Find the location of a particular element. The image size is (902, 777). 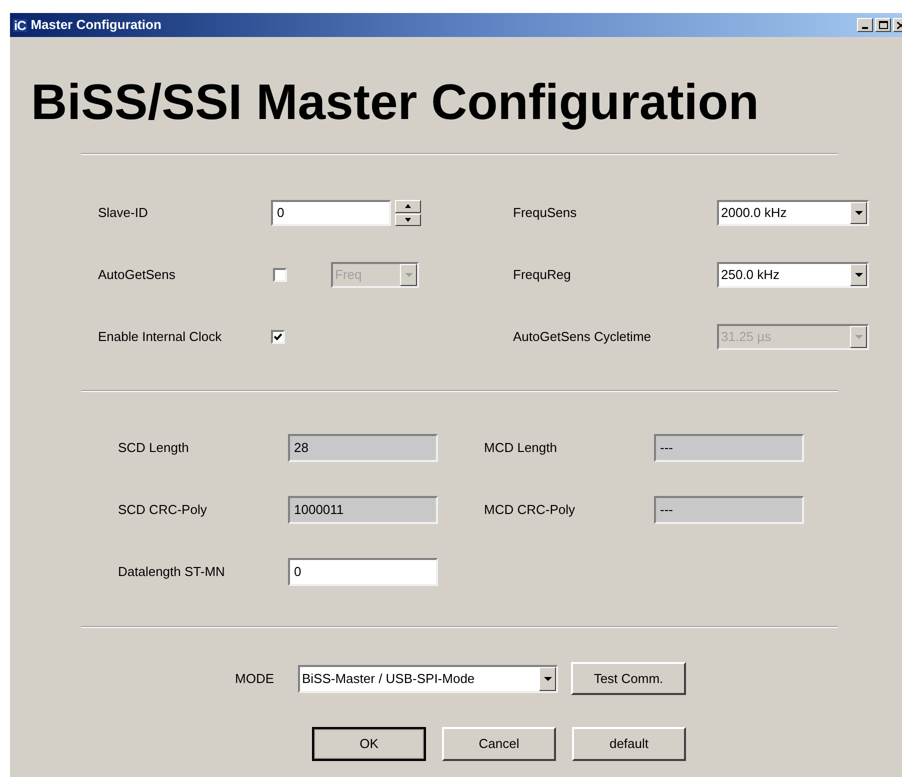

checkmark-icon is located at coordinates (278, 337).